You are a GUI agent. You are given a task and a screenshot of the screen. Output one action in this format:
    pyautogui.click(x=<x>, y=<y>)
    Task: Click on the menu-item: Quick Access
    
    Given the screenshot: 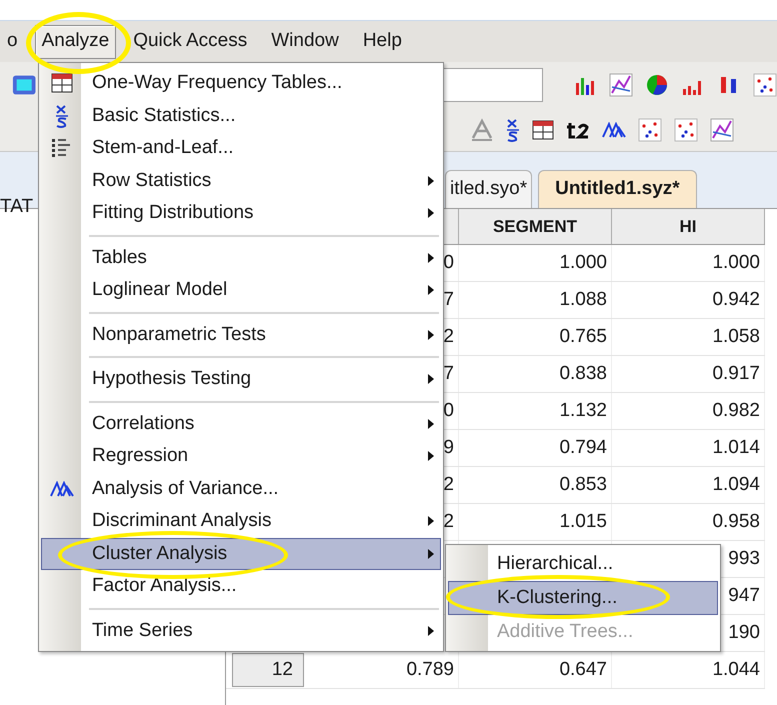 What is the action you would take?
    pyautogui.click(x=190, y=41)
    